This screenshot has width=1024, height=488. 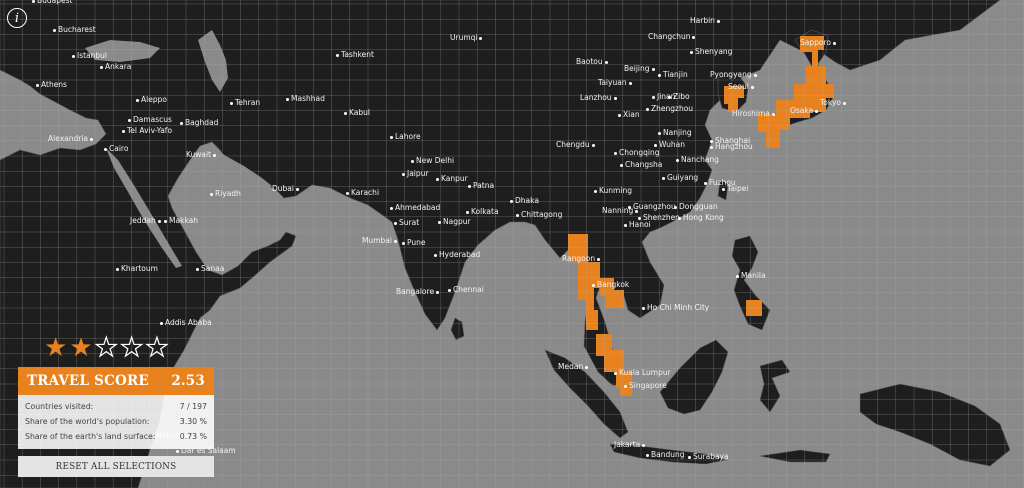 I want to click on stat-label: Share of the world's population:, so click(x=87, y=421).